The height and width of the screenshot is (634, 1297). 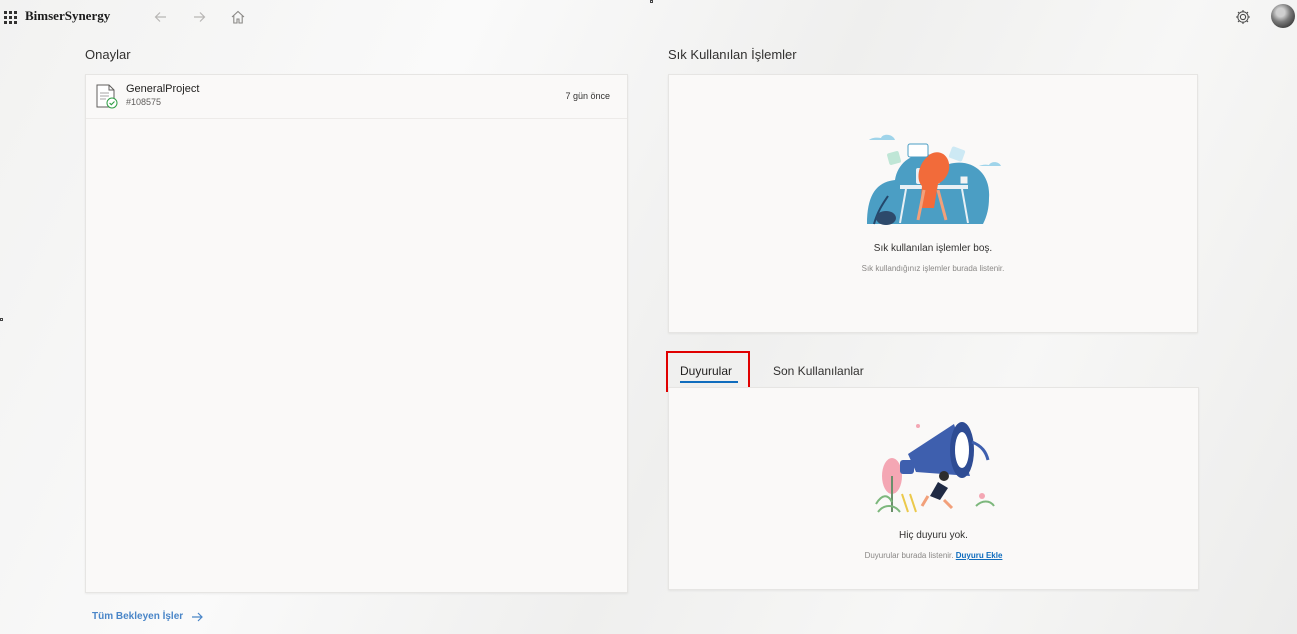 What do you see at coordinates (163, 89) in the screenshot?
I see `approval-title: GeneralProject` at bounding box center [163, 89].